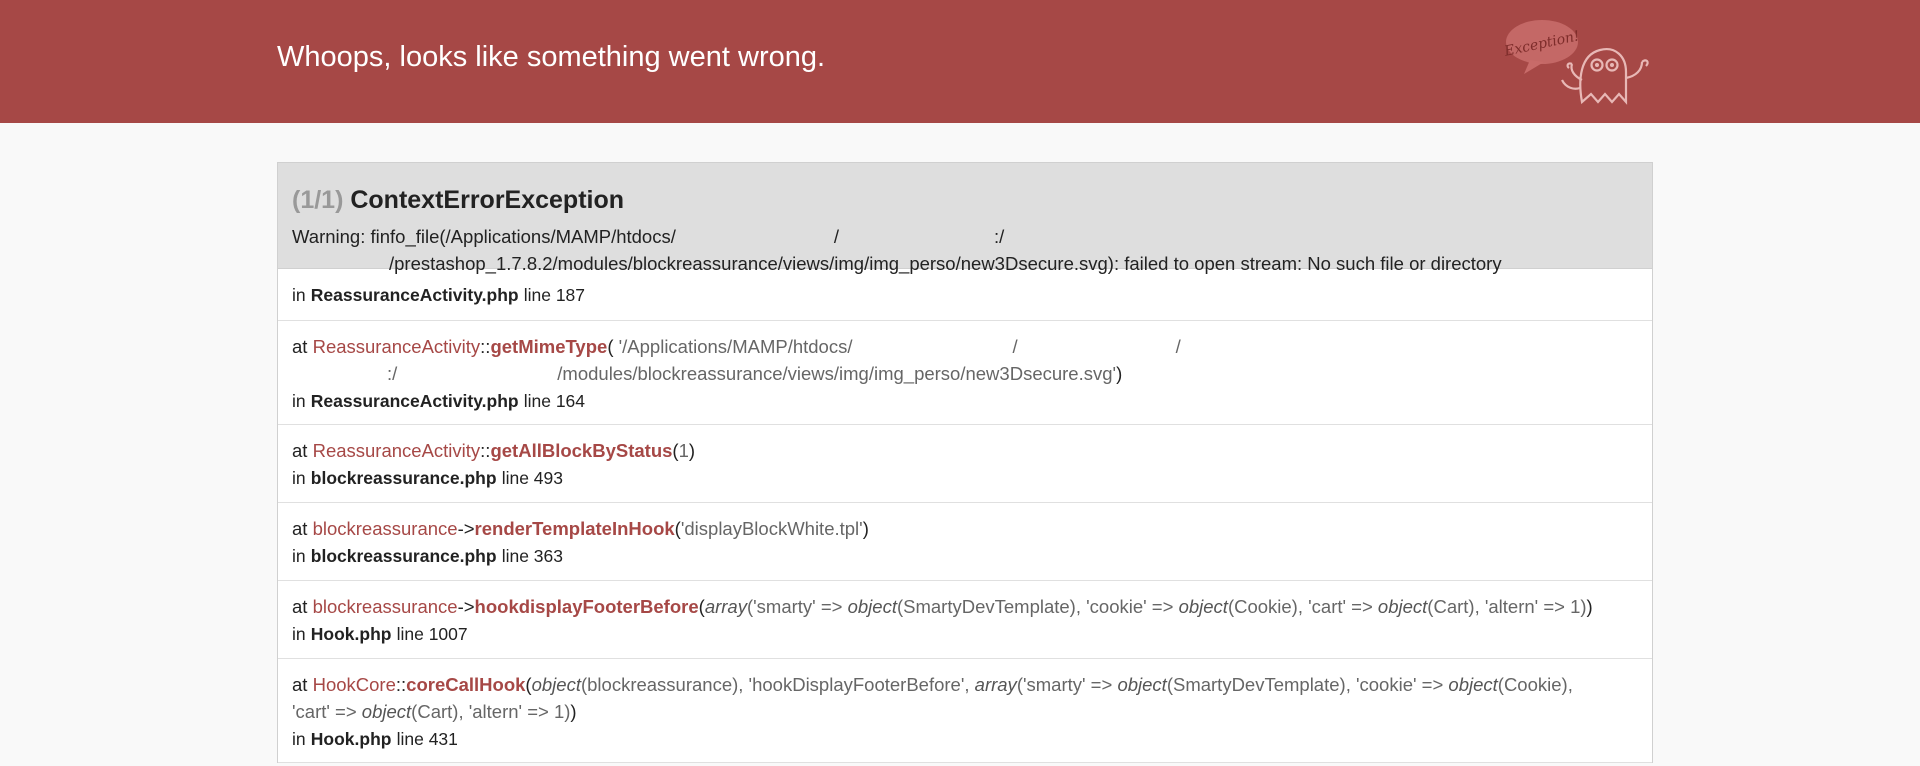 The height and width of the screenshot is (766, 1920). Describe the element at coordinates (554, 401) in the screenshot. I see `trace-line: line 164` at that location.